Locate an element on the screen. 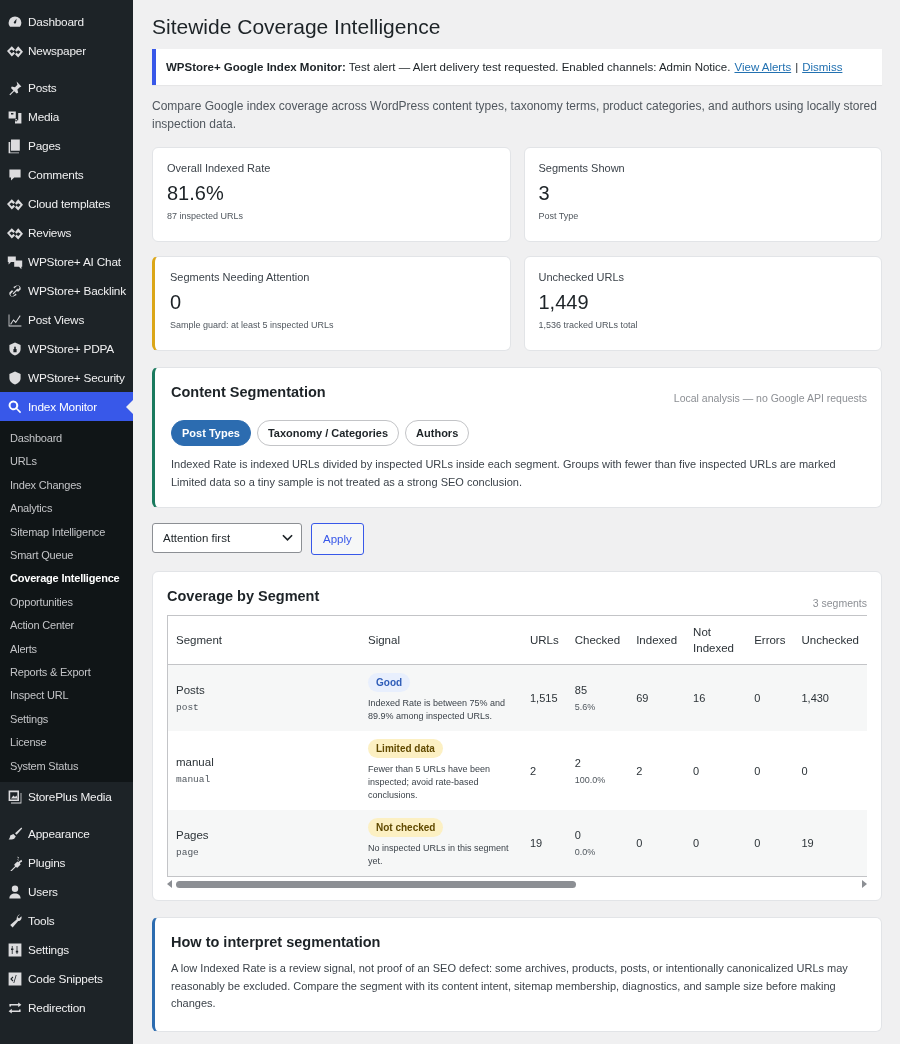 The width and height of the screenshot is (900, 1044). table-cell: 2 is located at coordinates (657, 770).